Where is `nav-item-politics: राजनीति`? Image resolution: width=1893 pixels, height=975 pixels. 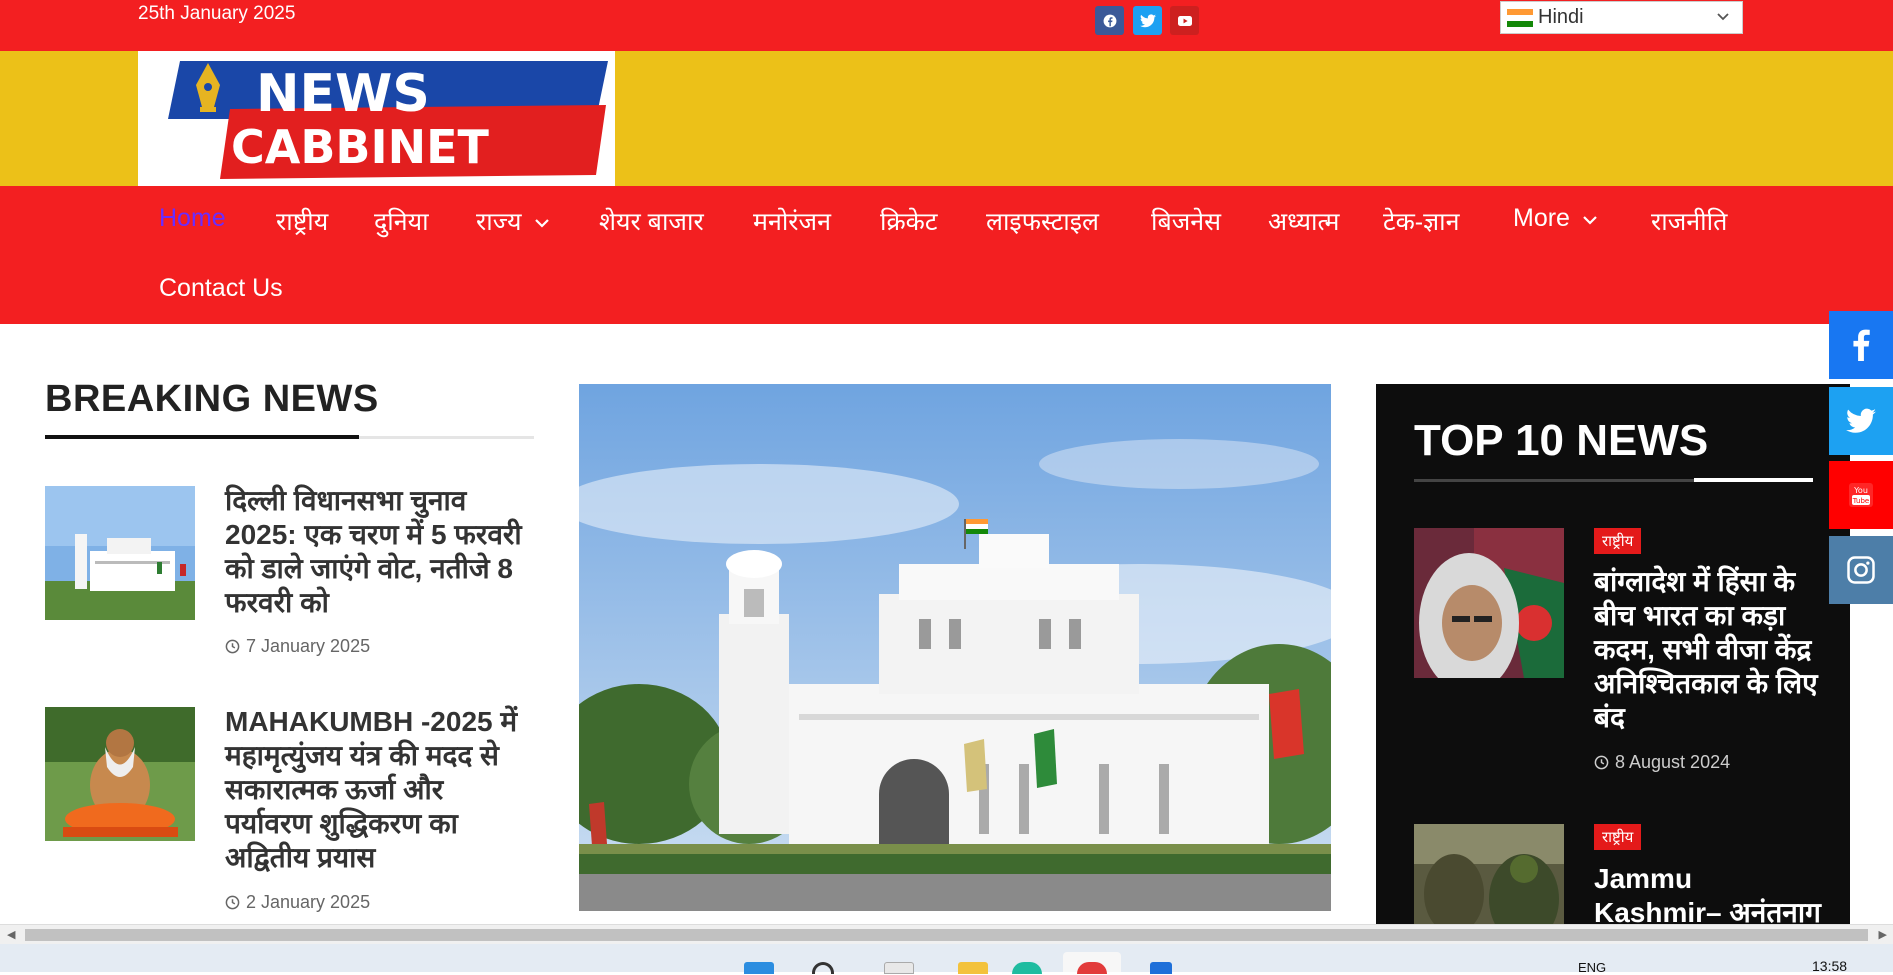 nav-item-politics: राजनीति is located at coordinates (1689, 221).